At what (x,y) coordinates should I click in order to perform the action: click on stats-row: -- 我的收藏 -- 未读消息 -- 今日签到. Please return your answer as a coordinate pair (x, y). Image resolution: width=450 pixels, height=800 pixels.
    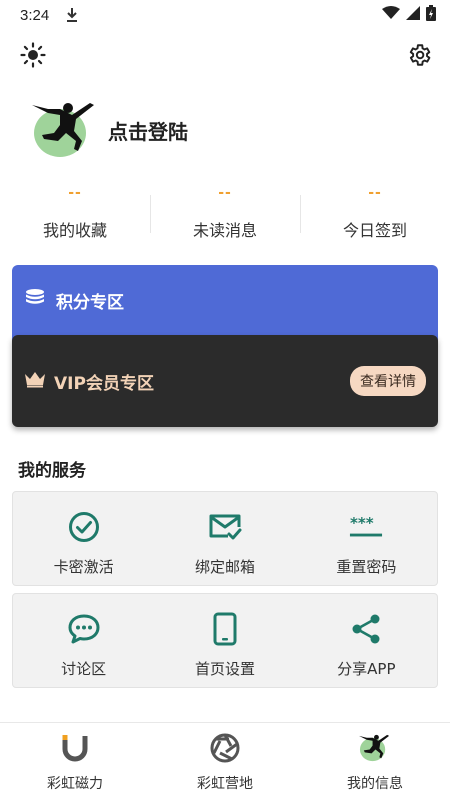
    Looking at the image, I should click on (225, 215).